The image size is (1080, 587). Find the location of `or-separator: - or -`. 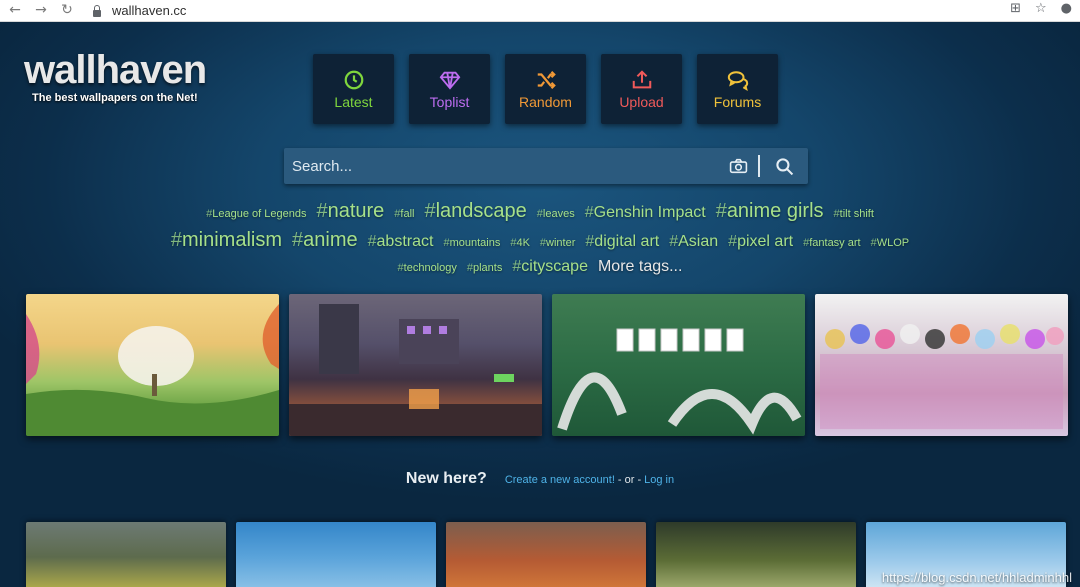

or-separator: - or - is located at coordinates (629, 480).